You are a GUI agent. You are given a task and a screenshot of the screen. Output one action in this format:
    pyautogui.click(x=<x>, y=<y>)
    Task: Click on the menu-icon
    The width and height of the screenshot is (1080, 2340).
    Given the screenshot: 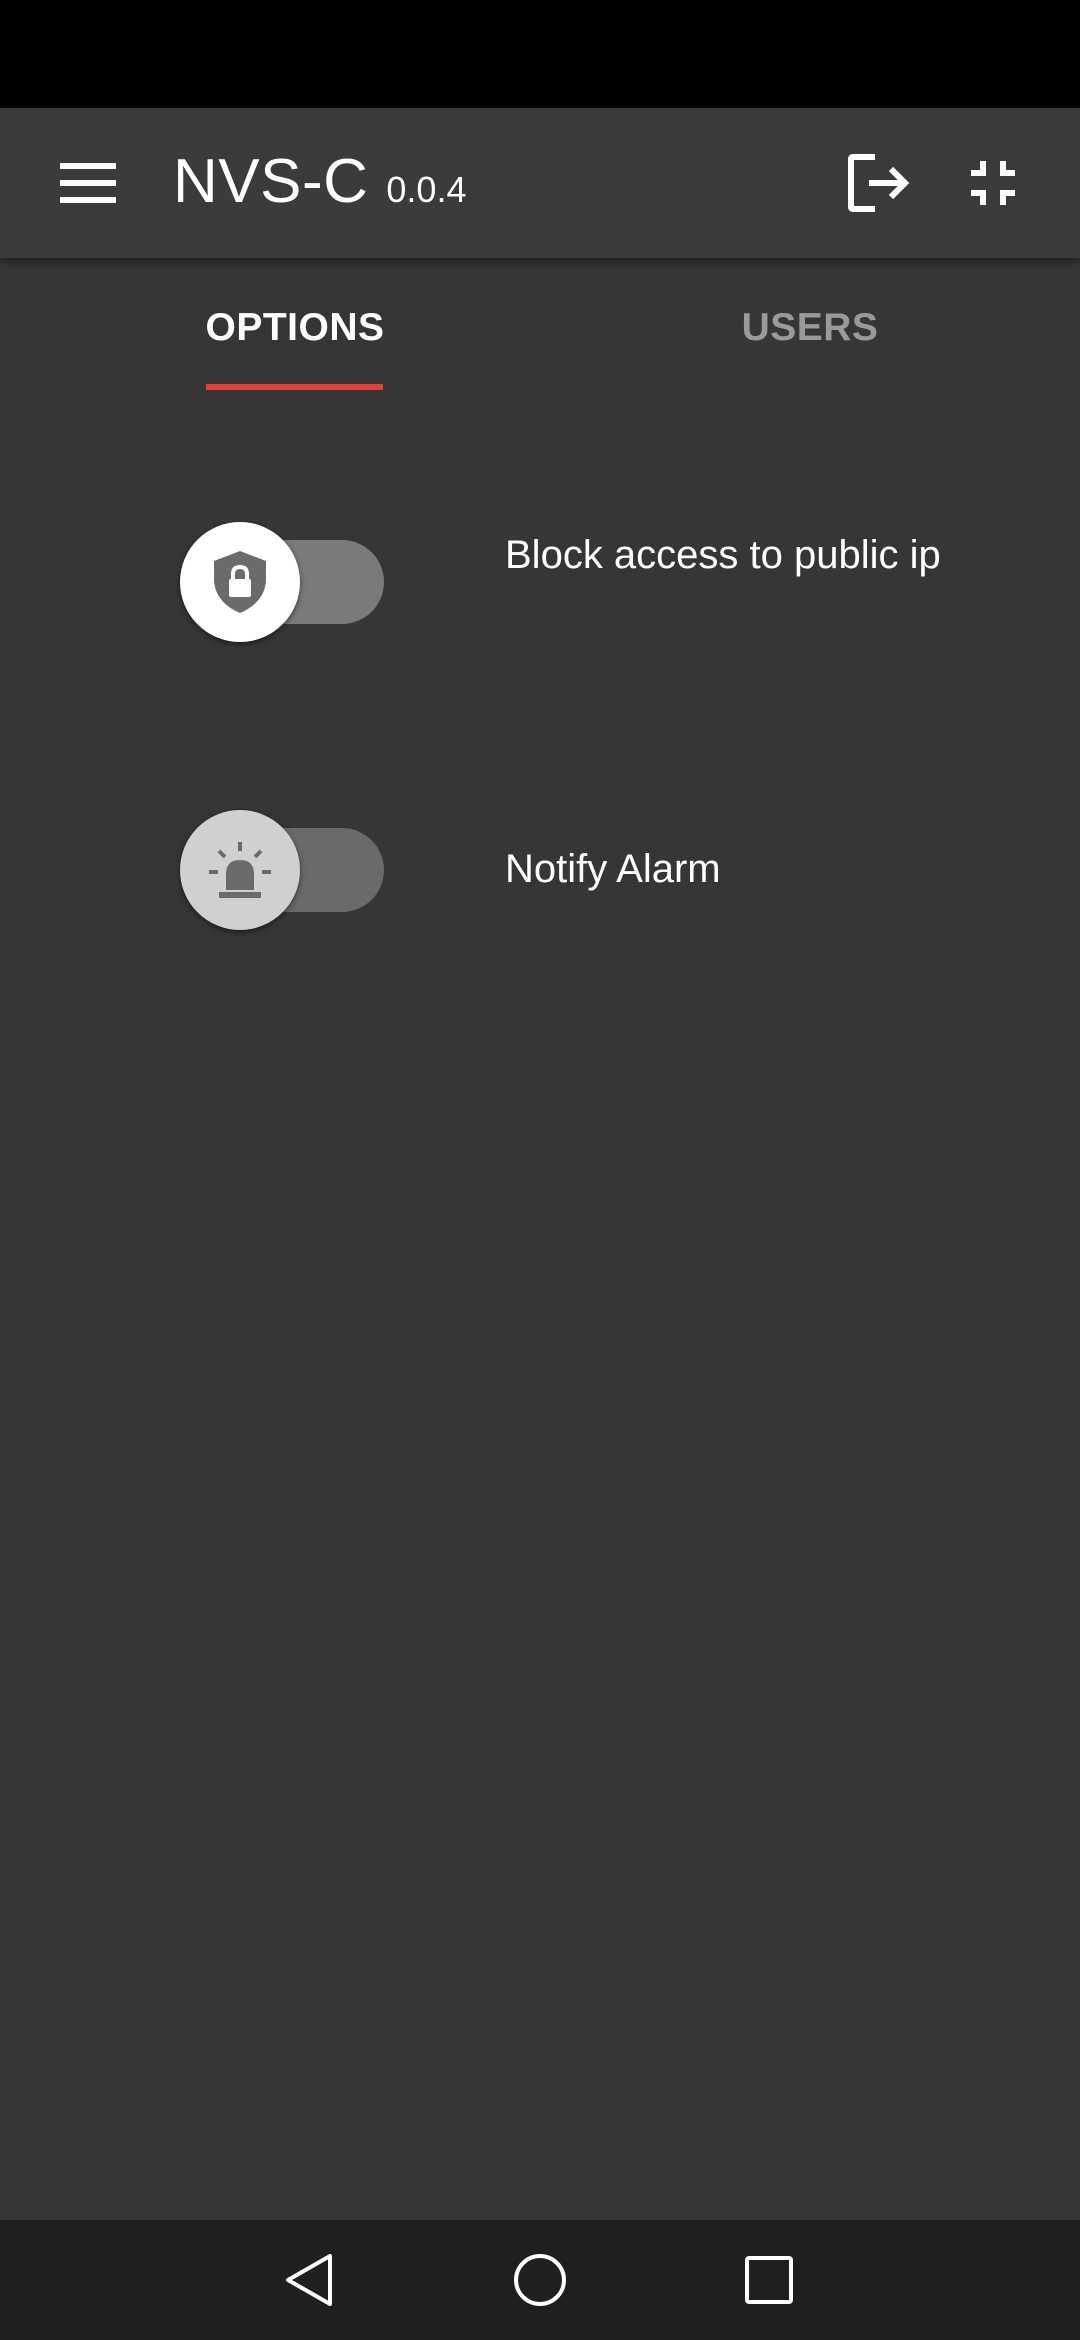 What is the action you would take?
    pyautogui.click(x=88, y=183)
    